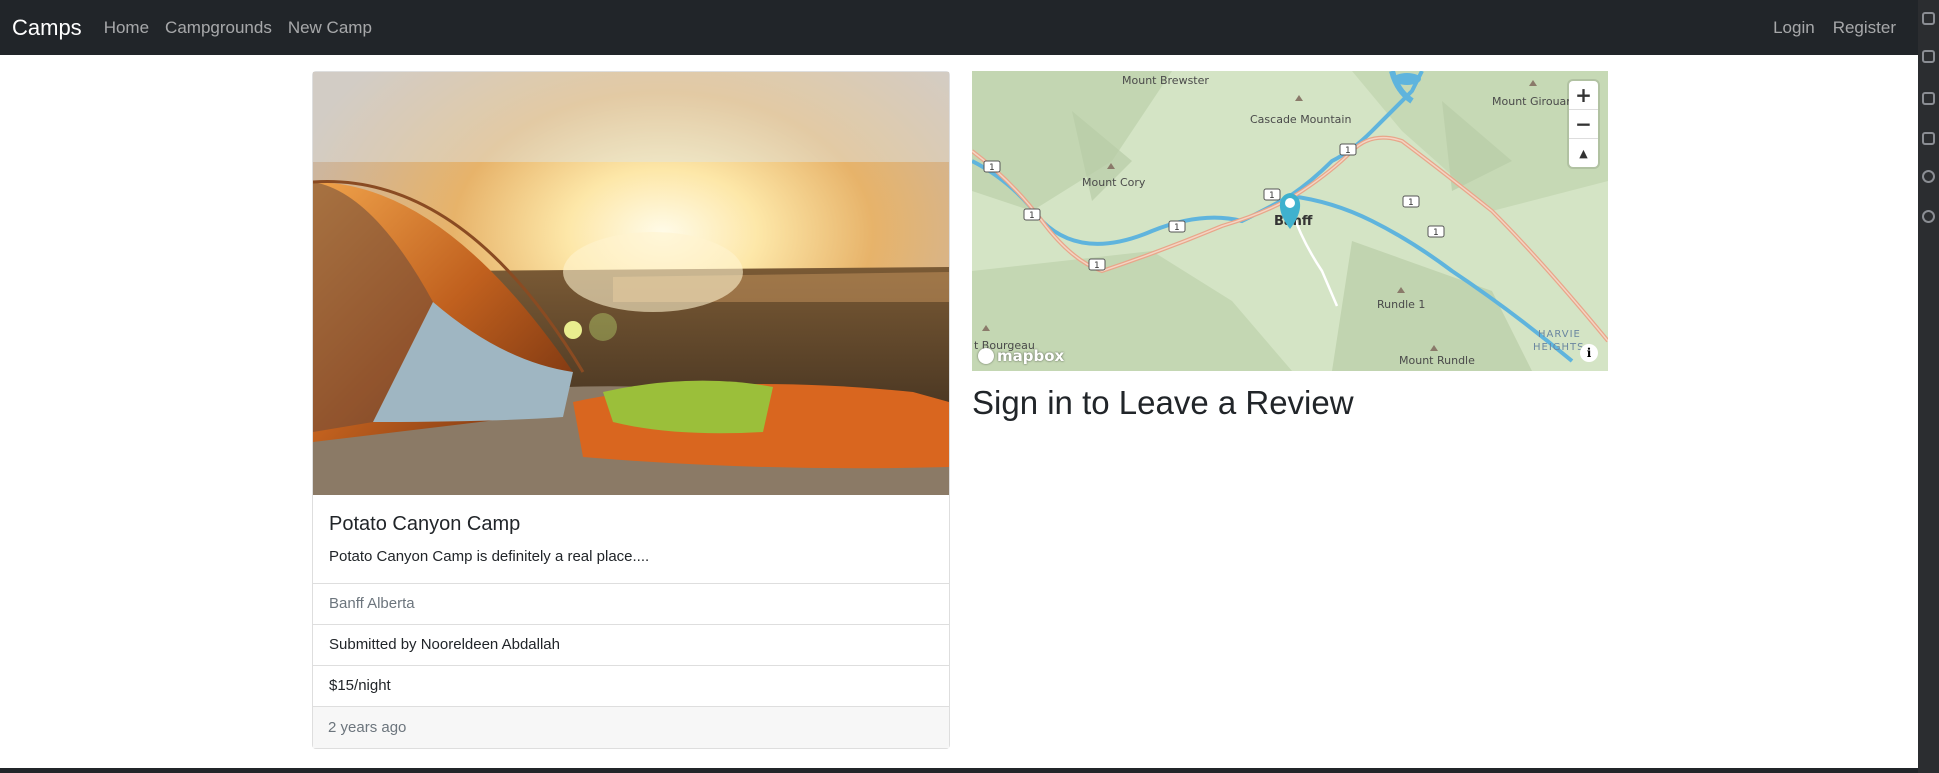 The image size is (1939, 773). Describe the element at coordinates (330, 28) in the screenshot. I see `nav-new-camp: New Camp` at that location.